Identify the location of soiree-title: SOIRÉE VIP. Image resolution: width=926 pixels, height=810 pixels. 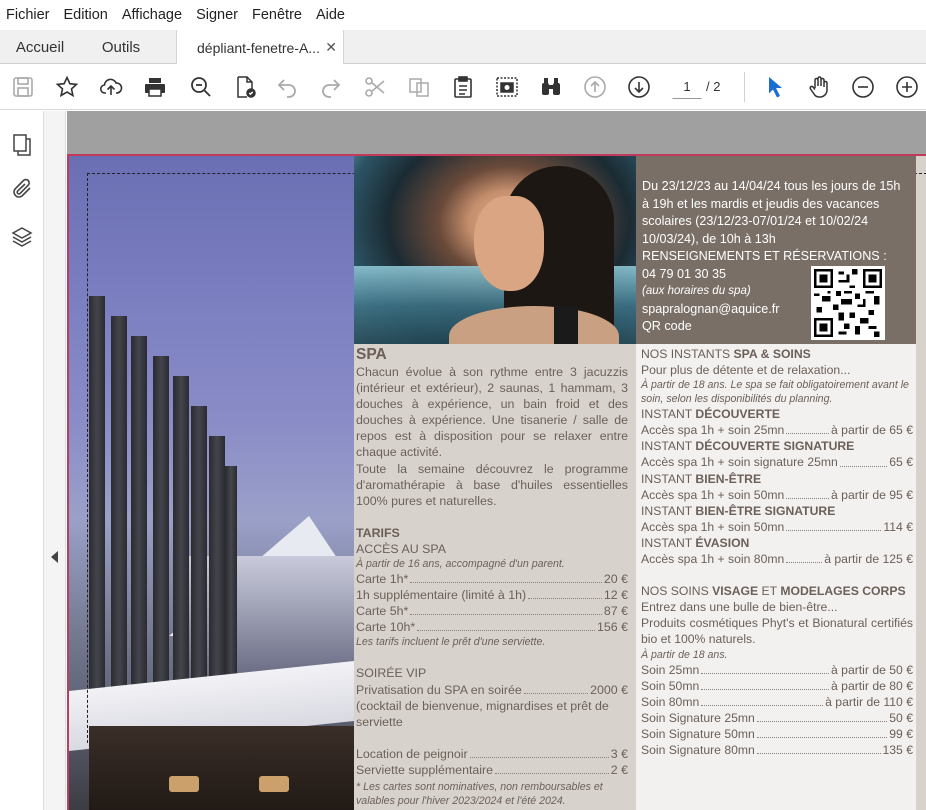
(391, 673).